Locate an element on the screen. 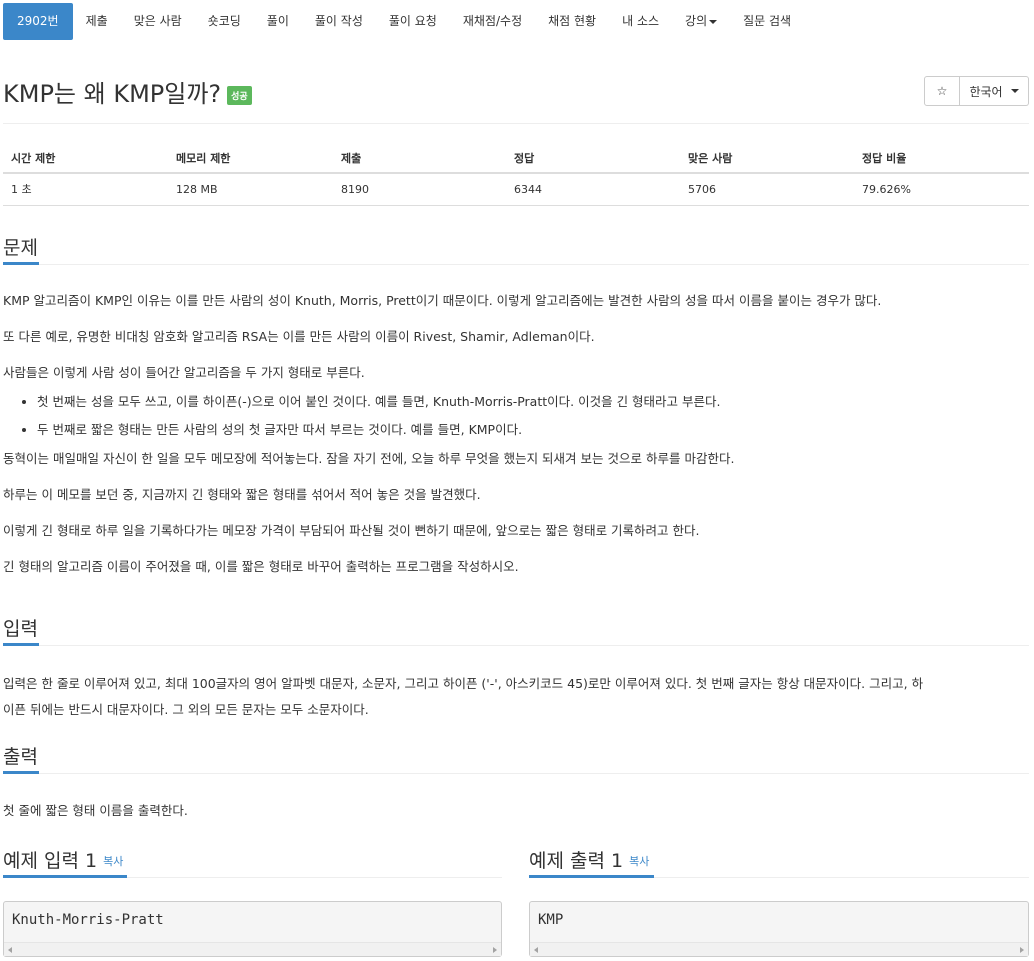 This screenshot has width=1034, height=961. sample-input-section: 예제 입력 1 복사 is located at coordinates (252, 861).